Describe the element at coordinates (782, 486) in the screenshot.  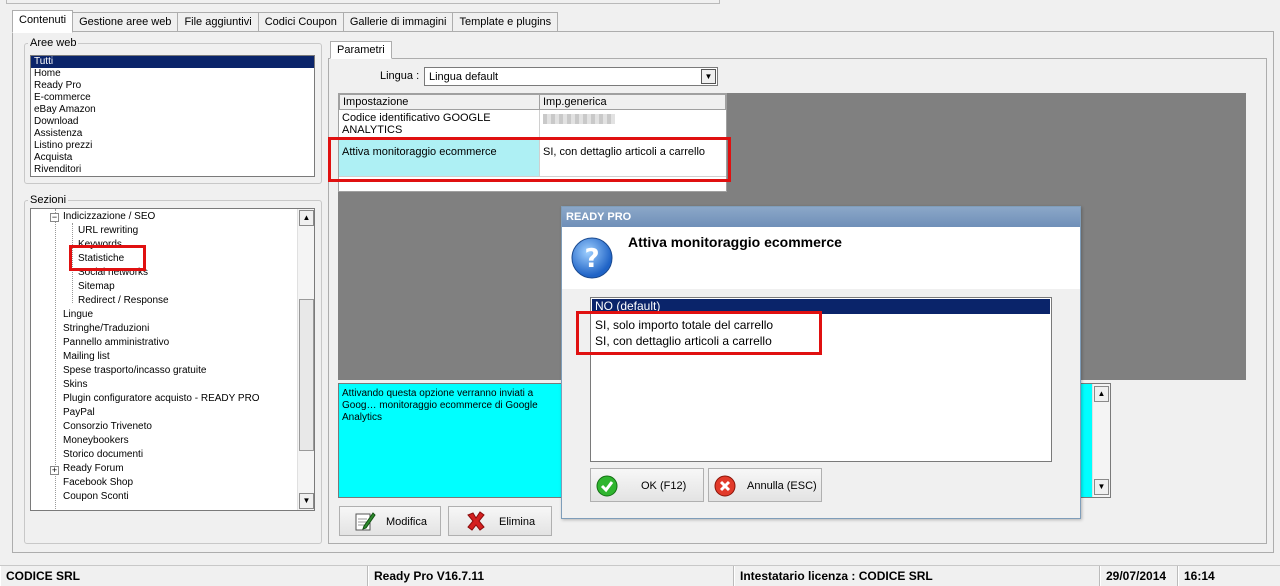
I see `cancel-label: Annulla (ESC)` at that location.